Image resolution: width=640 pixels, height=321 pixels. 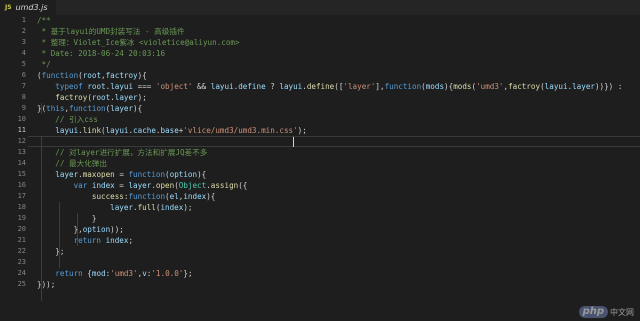 What do you see at coordinates (21, 229) in the screenshot?
I see `line-number: 20` at bounding box center [21, 229].